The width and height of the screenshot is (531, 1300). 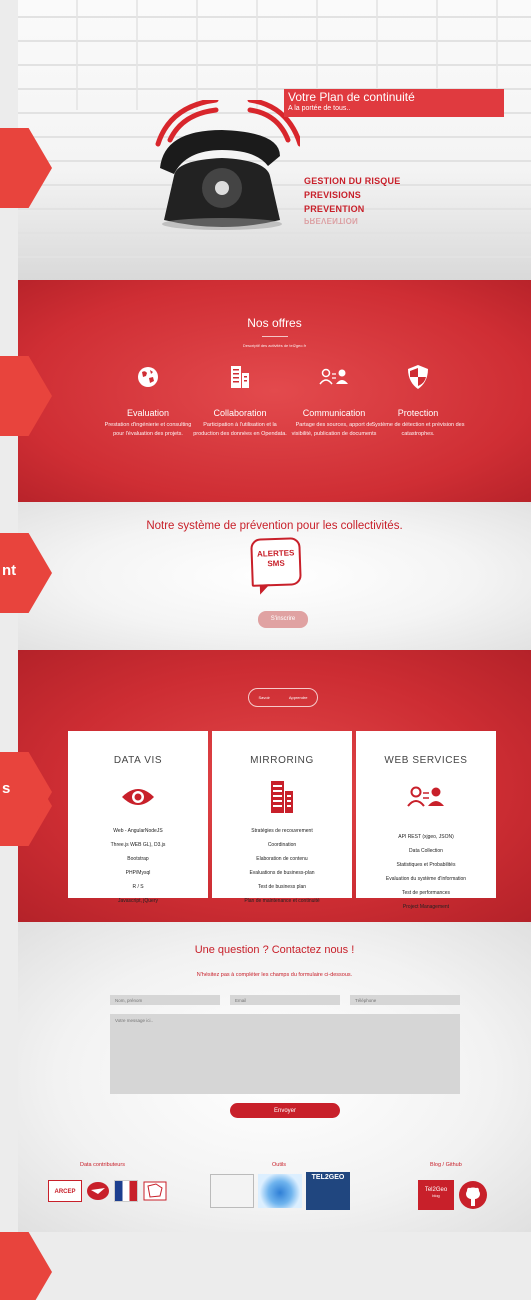 I want to click on earth-logo, so click(x=280, y=1191).